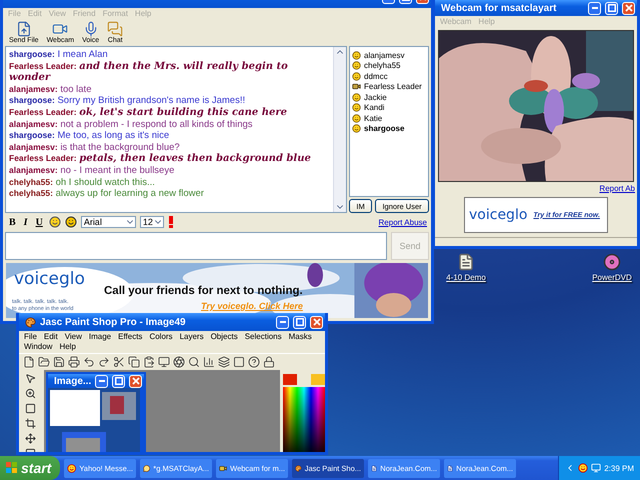 The width and height of the screenshot is (640, 480). What do you see at coordinates (29, 362) in the screenshot?
I see `new-file-icon` at bounding box center [29, 362].